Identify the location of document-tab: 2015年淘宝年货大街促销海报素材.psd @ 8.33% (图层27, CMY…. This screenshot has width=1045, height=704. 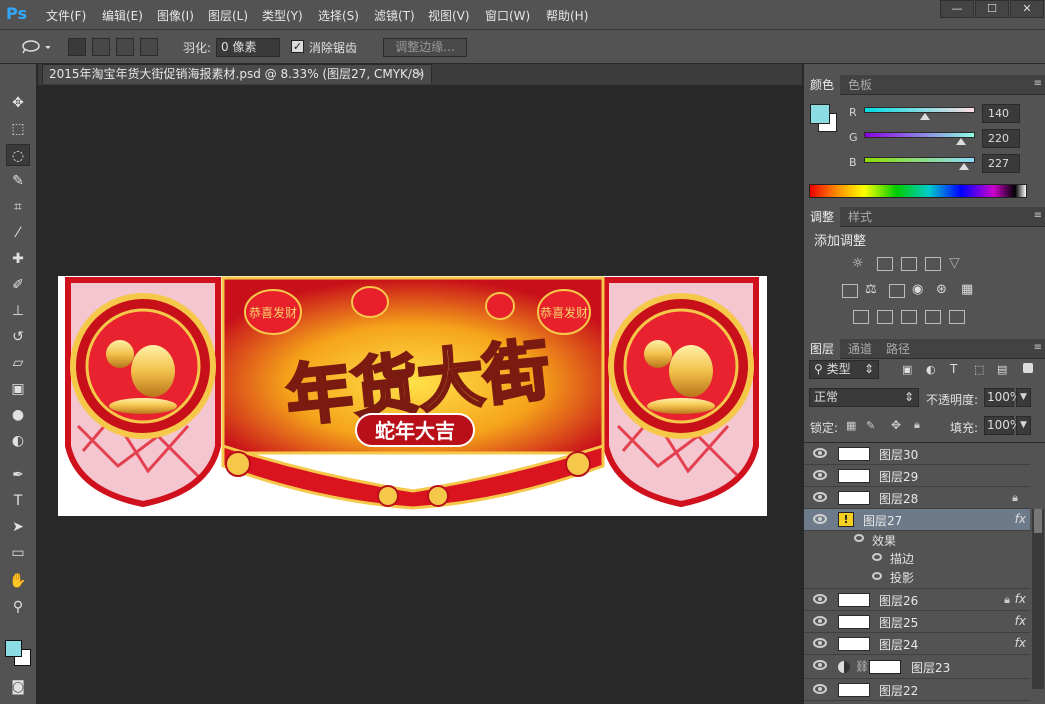
(237, 74).